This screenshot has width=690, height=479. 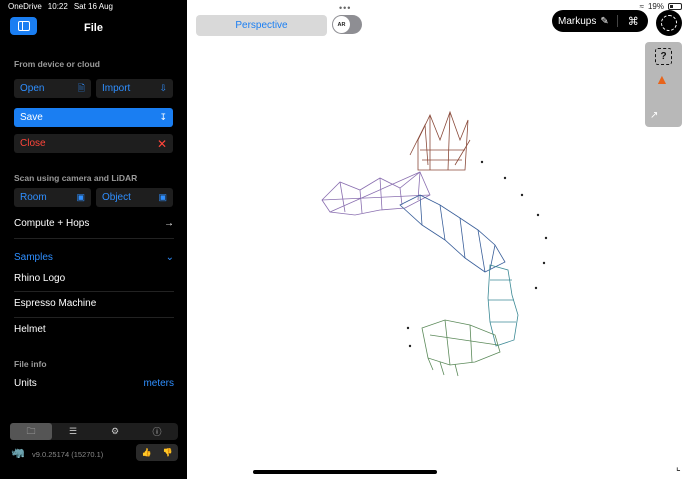 What do you see at coordinates (93, 143) in the screenshot?
I see `close-button: Close ✕` at bounding box center [93, 143].